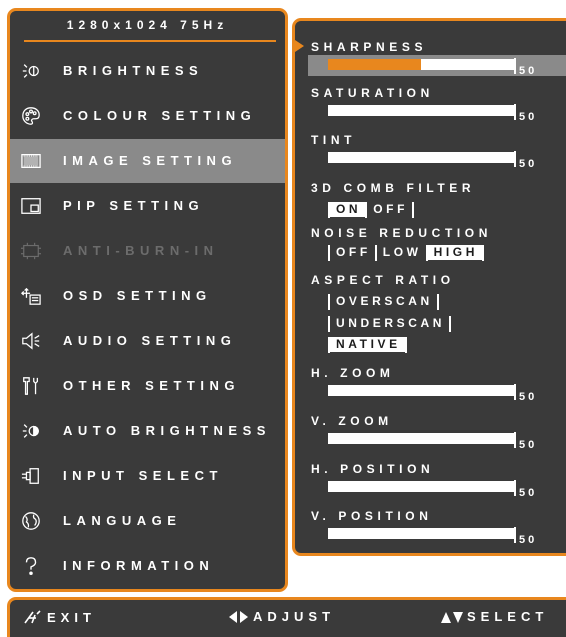 The width and height of the screenshot is (566, 637). What do you see at coordinates (528, 164) in the screenshot?
I see `tint-value: 50` at bounding box center [528, 164].